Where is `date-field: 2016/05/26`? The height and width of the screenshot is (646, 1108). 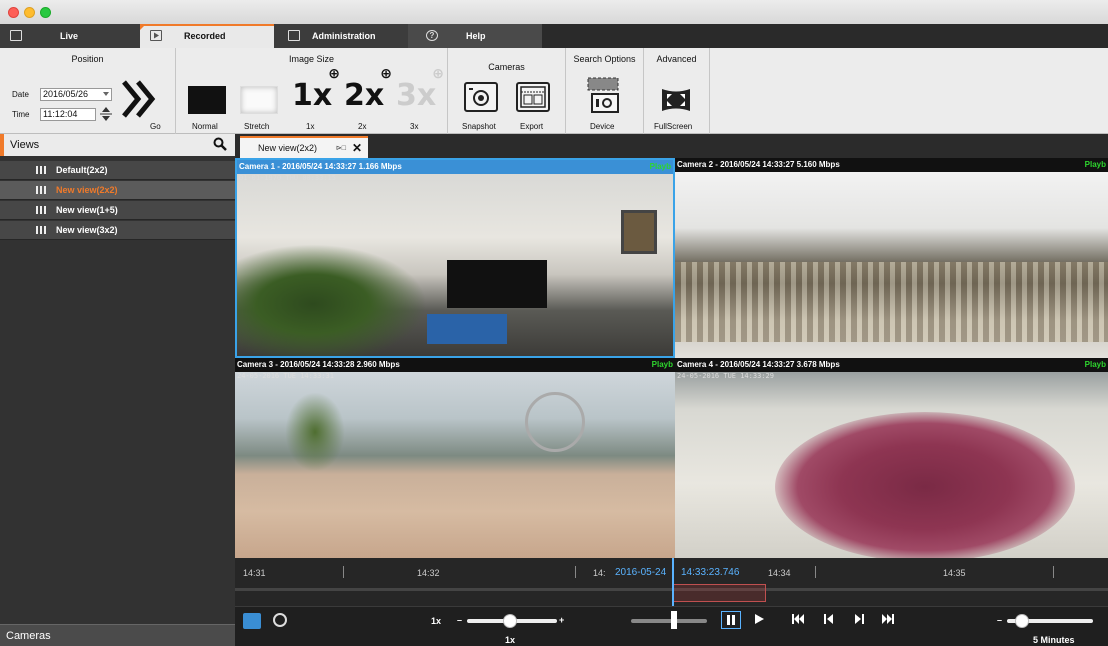
date-field: 2016/05/26 is located at coordinates (76, 94).